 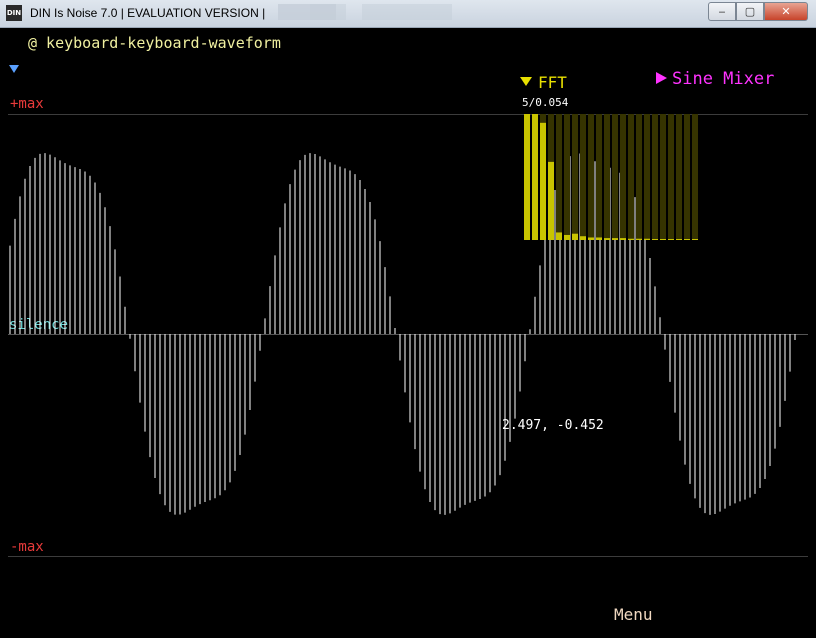 I want to click on fft-toggle-icon, so click(x=526, y=82).